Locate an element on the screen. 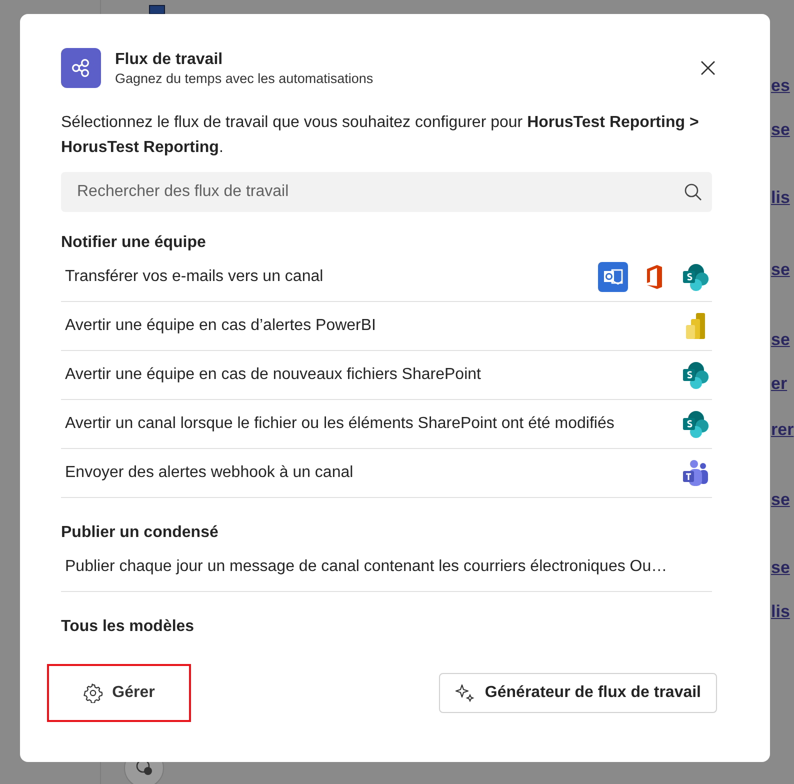 This screenshot has width=794, height=784. dialog-title: Flux de travail is located at coordinates (169, 59).